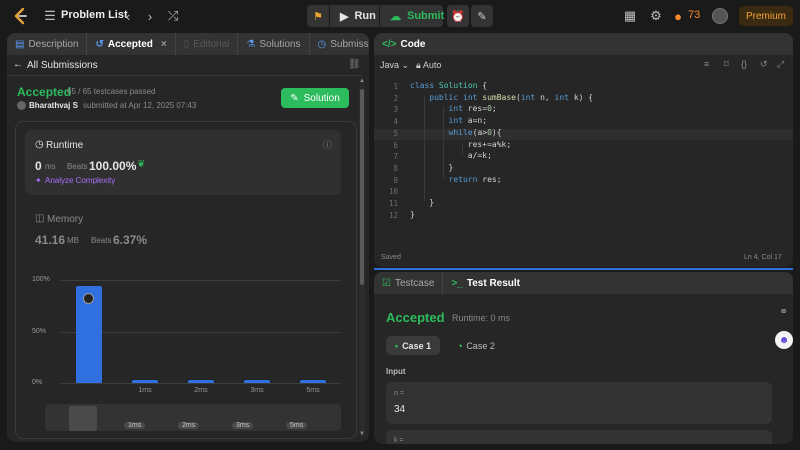 The height and width of the screenshot is (450, 800). What do you see at coordinates (405, 65) in the screenshot?
I see `chevron-down-icon: ⌄` at bounding box center [405, 65].